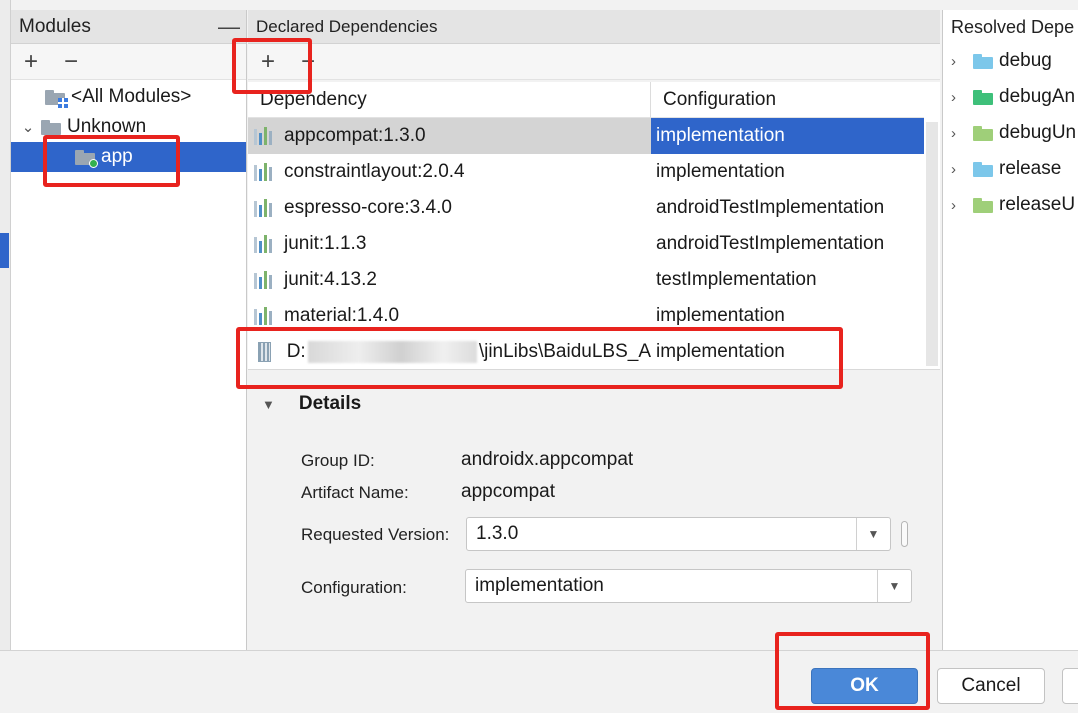 The width and height of the screenshot is (1078, 713). I want to click on group-id-label: Group ID:, so click(338, 460).